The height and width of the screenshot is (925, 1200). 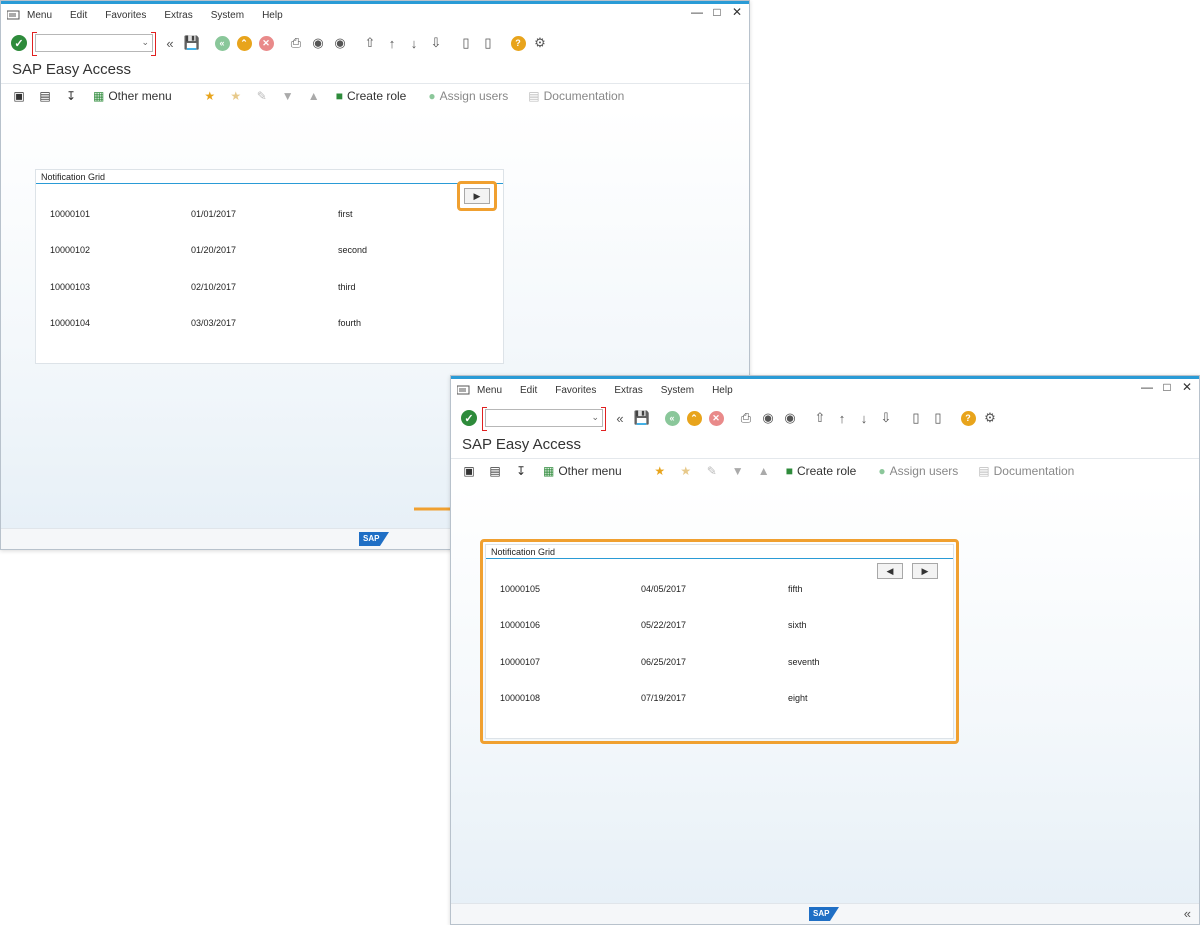 I want to click on notification-id: 10000104, so click(x=70, y=323).